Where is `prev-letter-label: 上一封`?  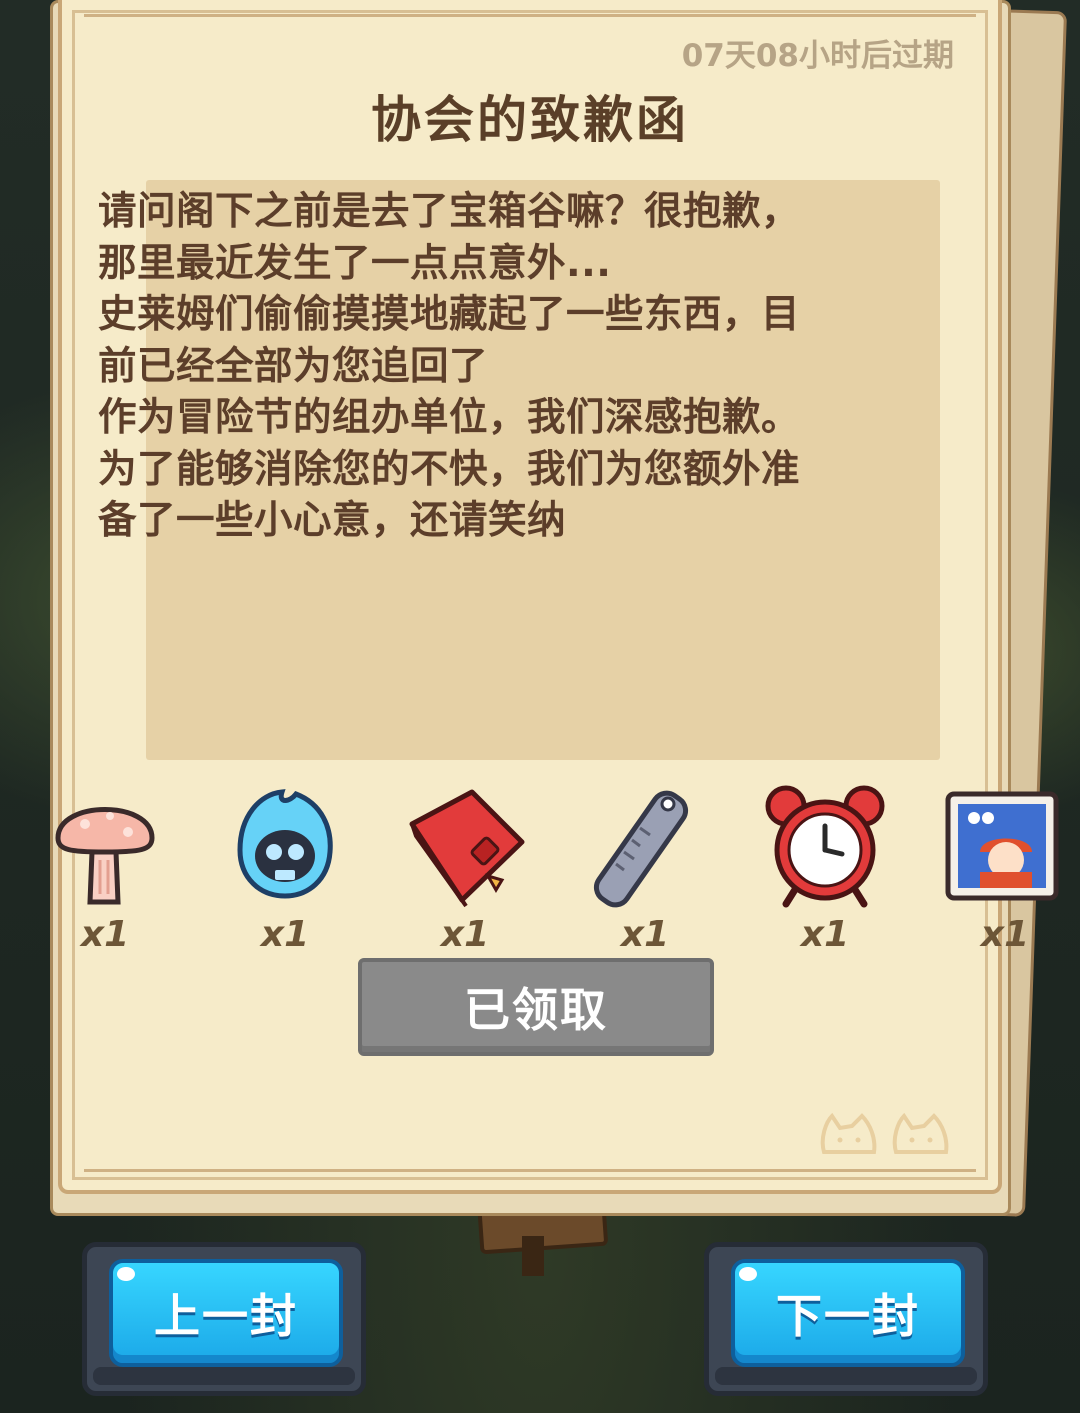
prev-letter-label: 上一封 is located at coordinates (226, 1316).